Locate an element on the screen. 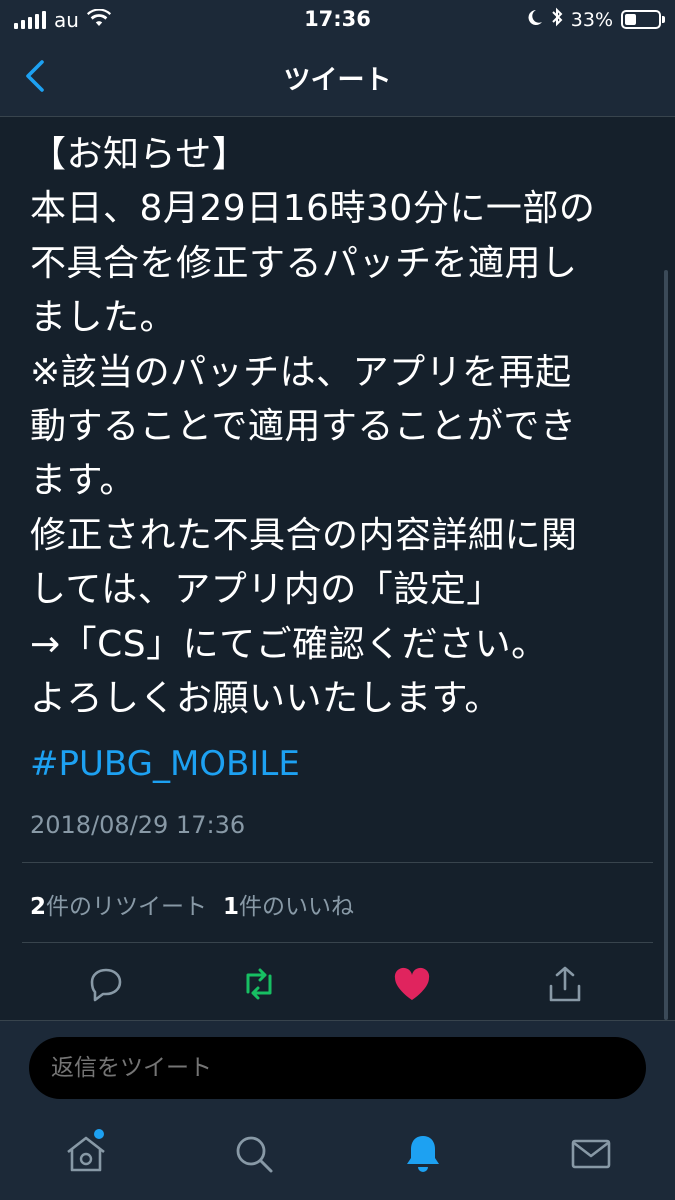  battery-icon is located at coordinates (643, 19).